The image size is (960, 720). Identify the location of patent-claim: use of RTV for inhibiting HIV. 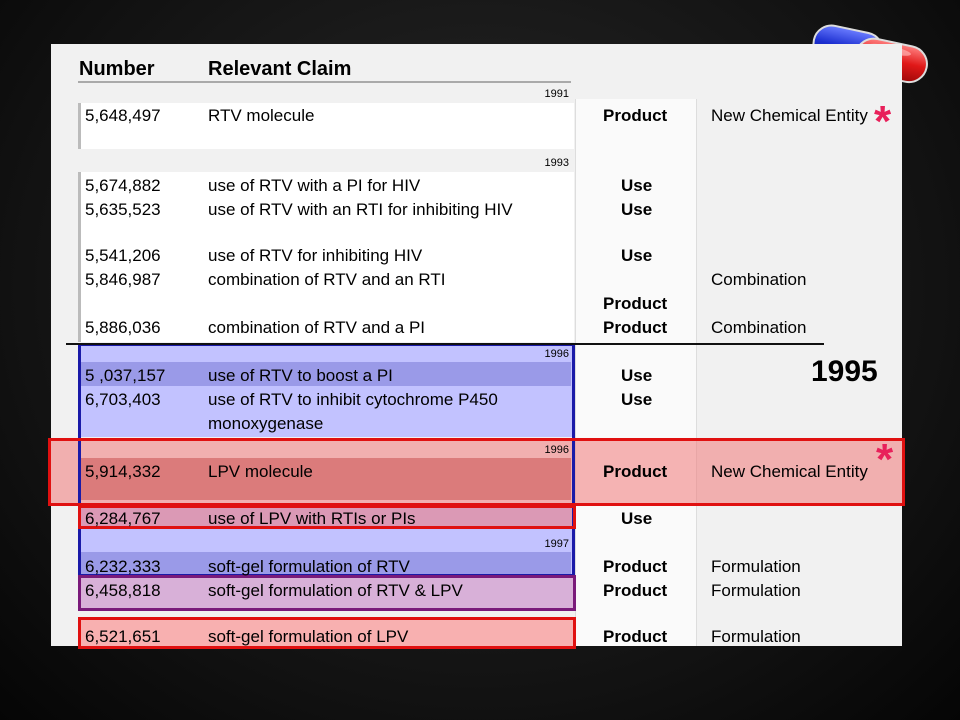
(315, 255).